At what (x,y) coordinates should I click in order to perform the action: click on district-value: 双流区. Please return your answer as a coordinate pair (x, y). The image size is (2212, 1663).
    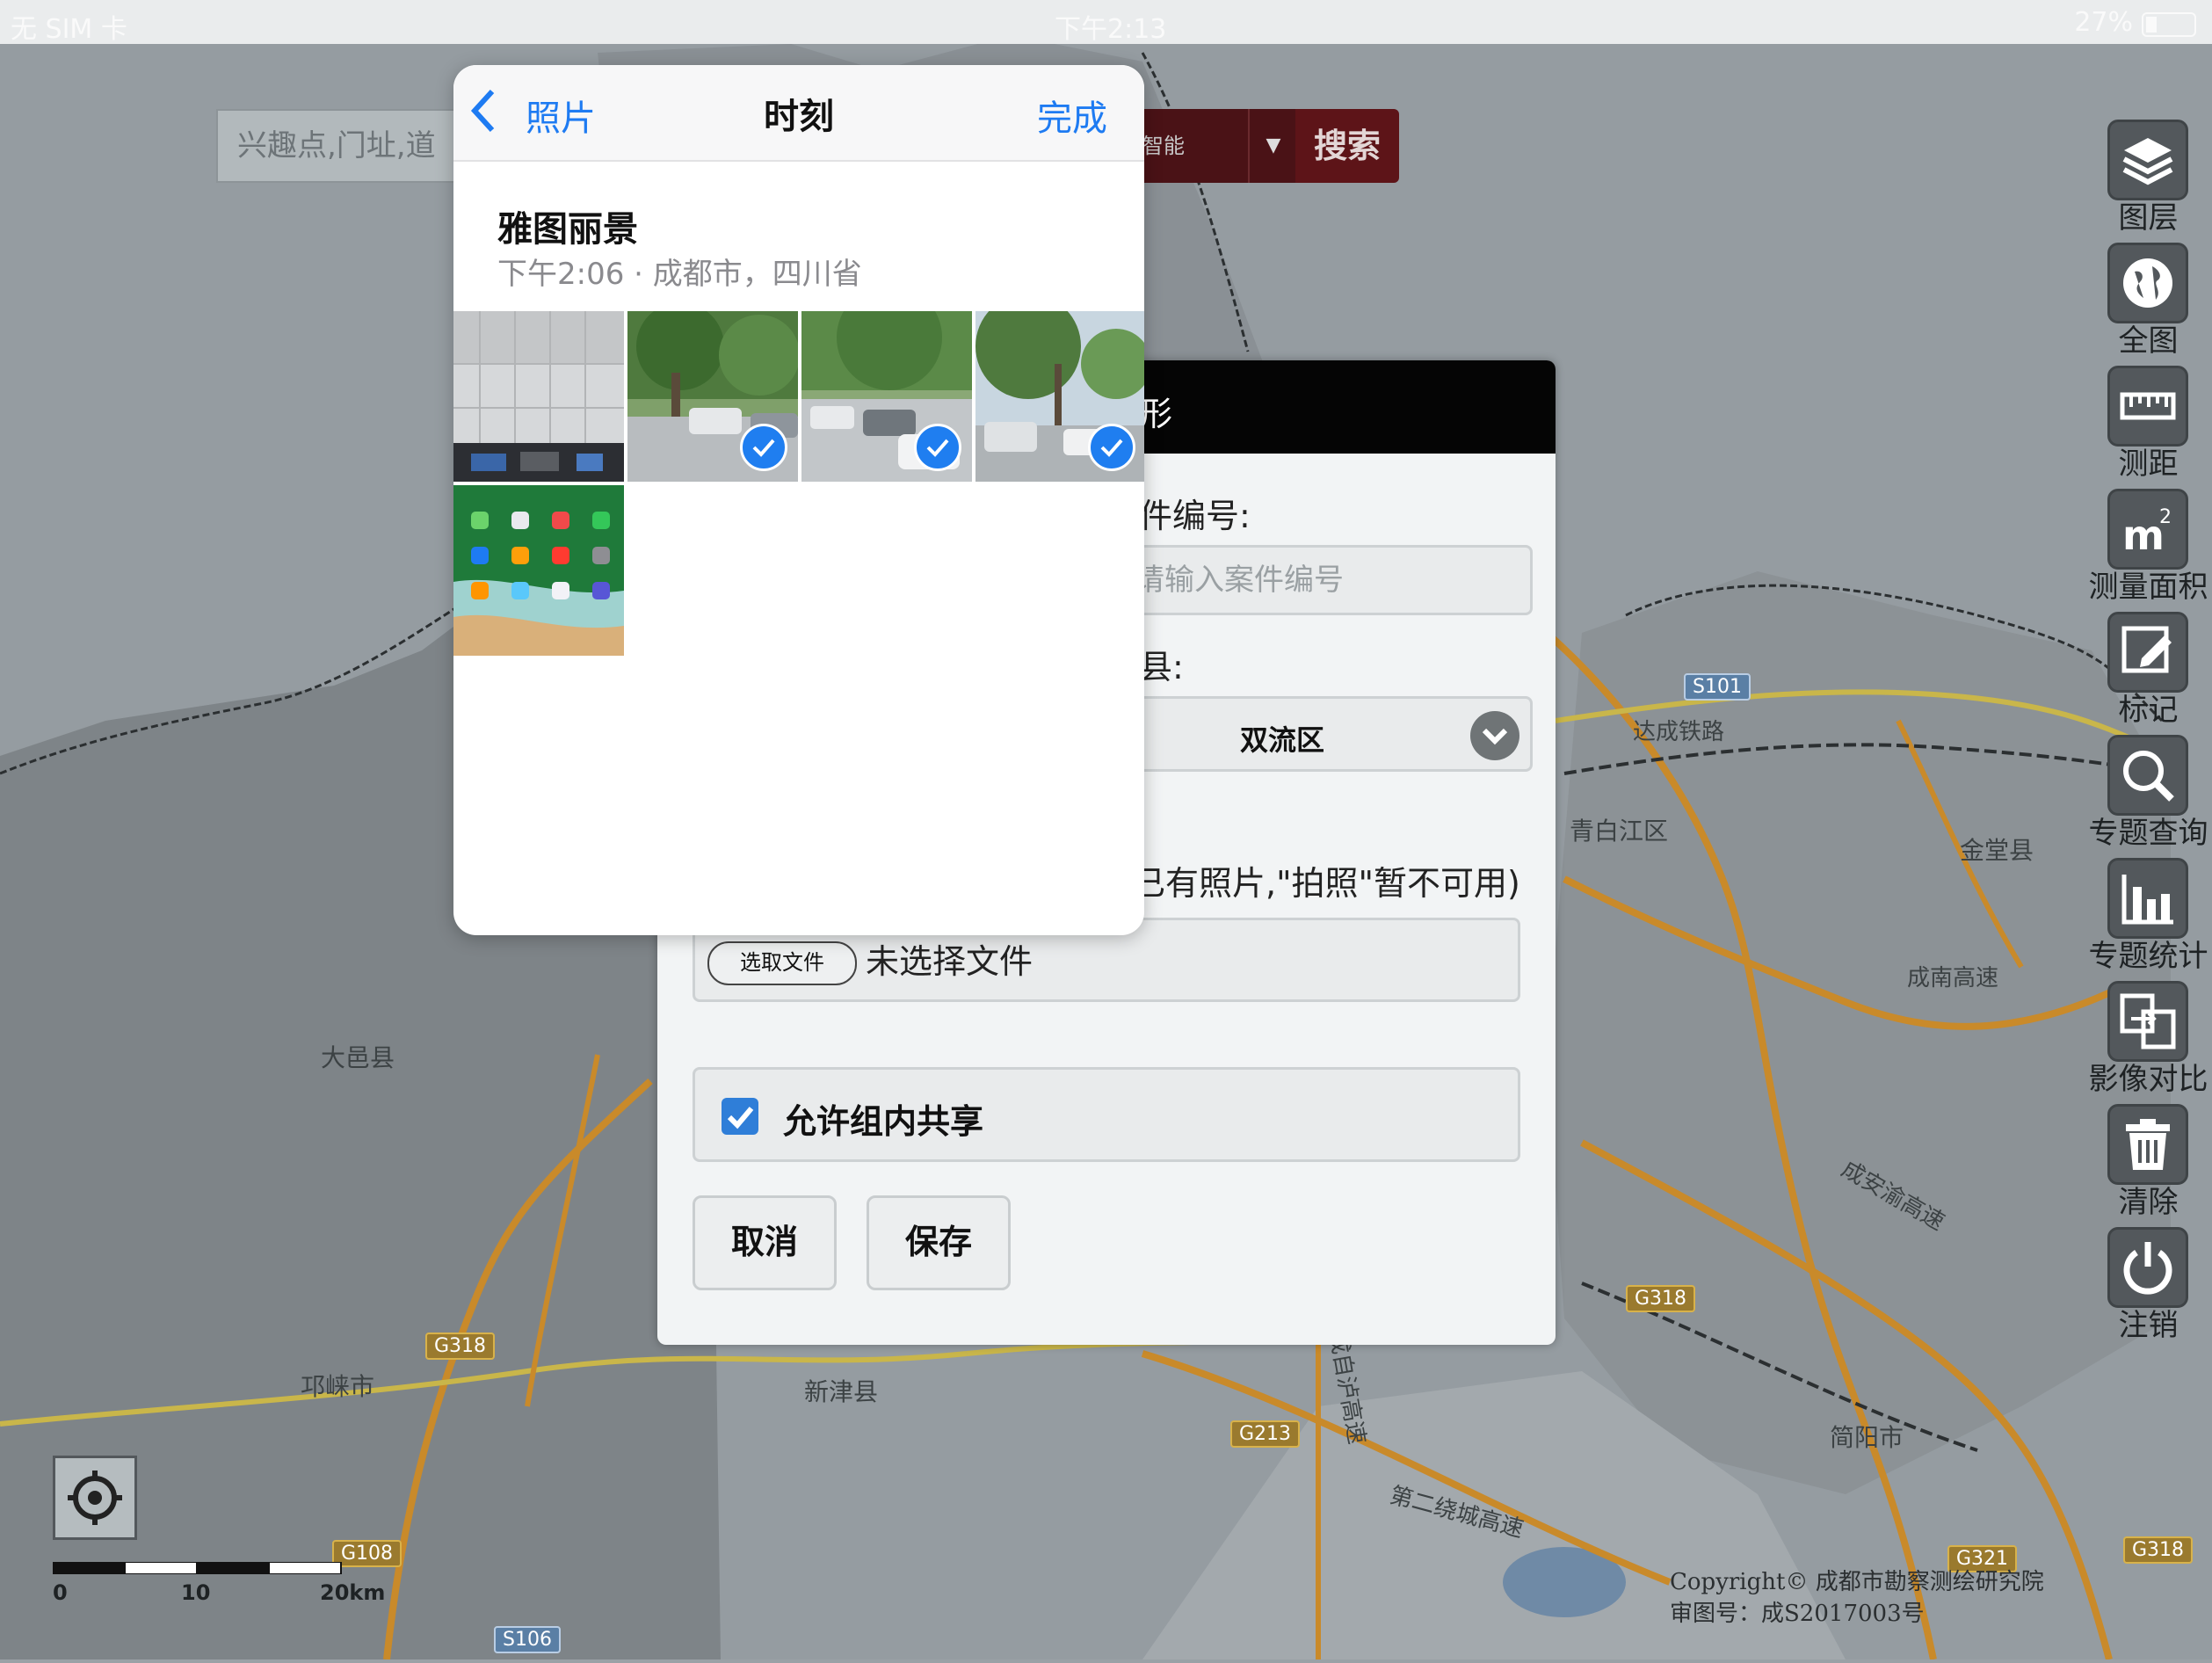
    Looking at the image, I should click on (1282, 740).